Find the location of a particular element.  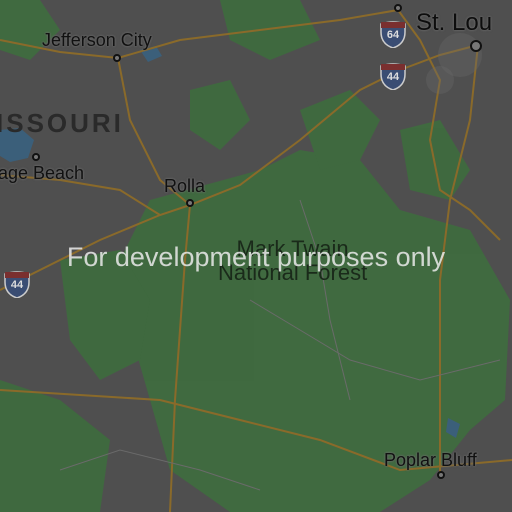

i44-north-shield-icon: 44 is located at coordinates (393, 76).